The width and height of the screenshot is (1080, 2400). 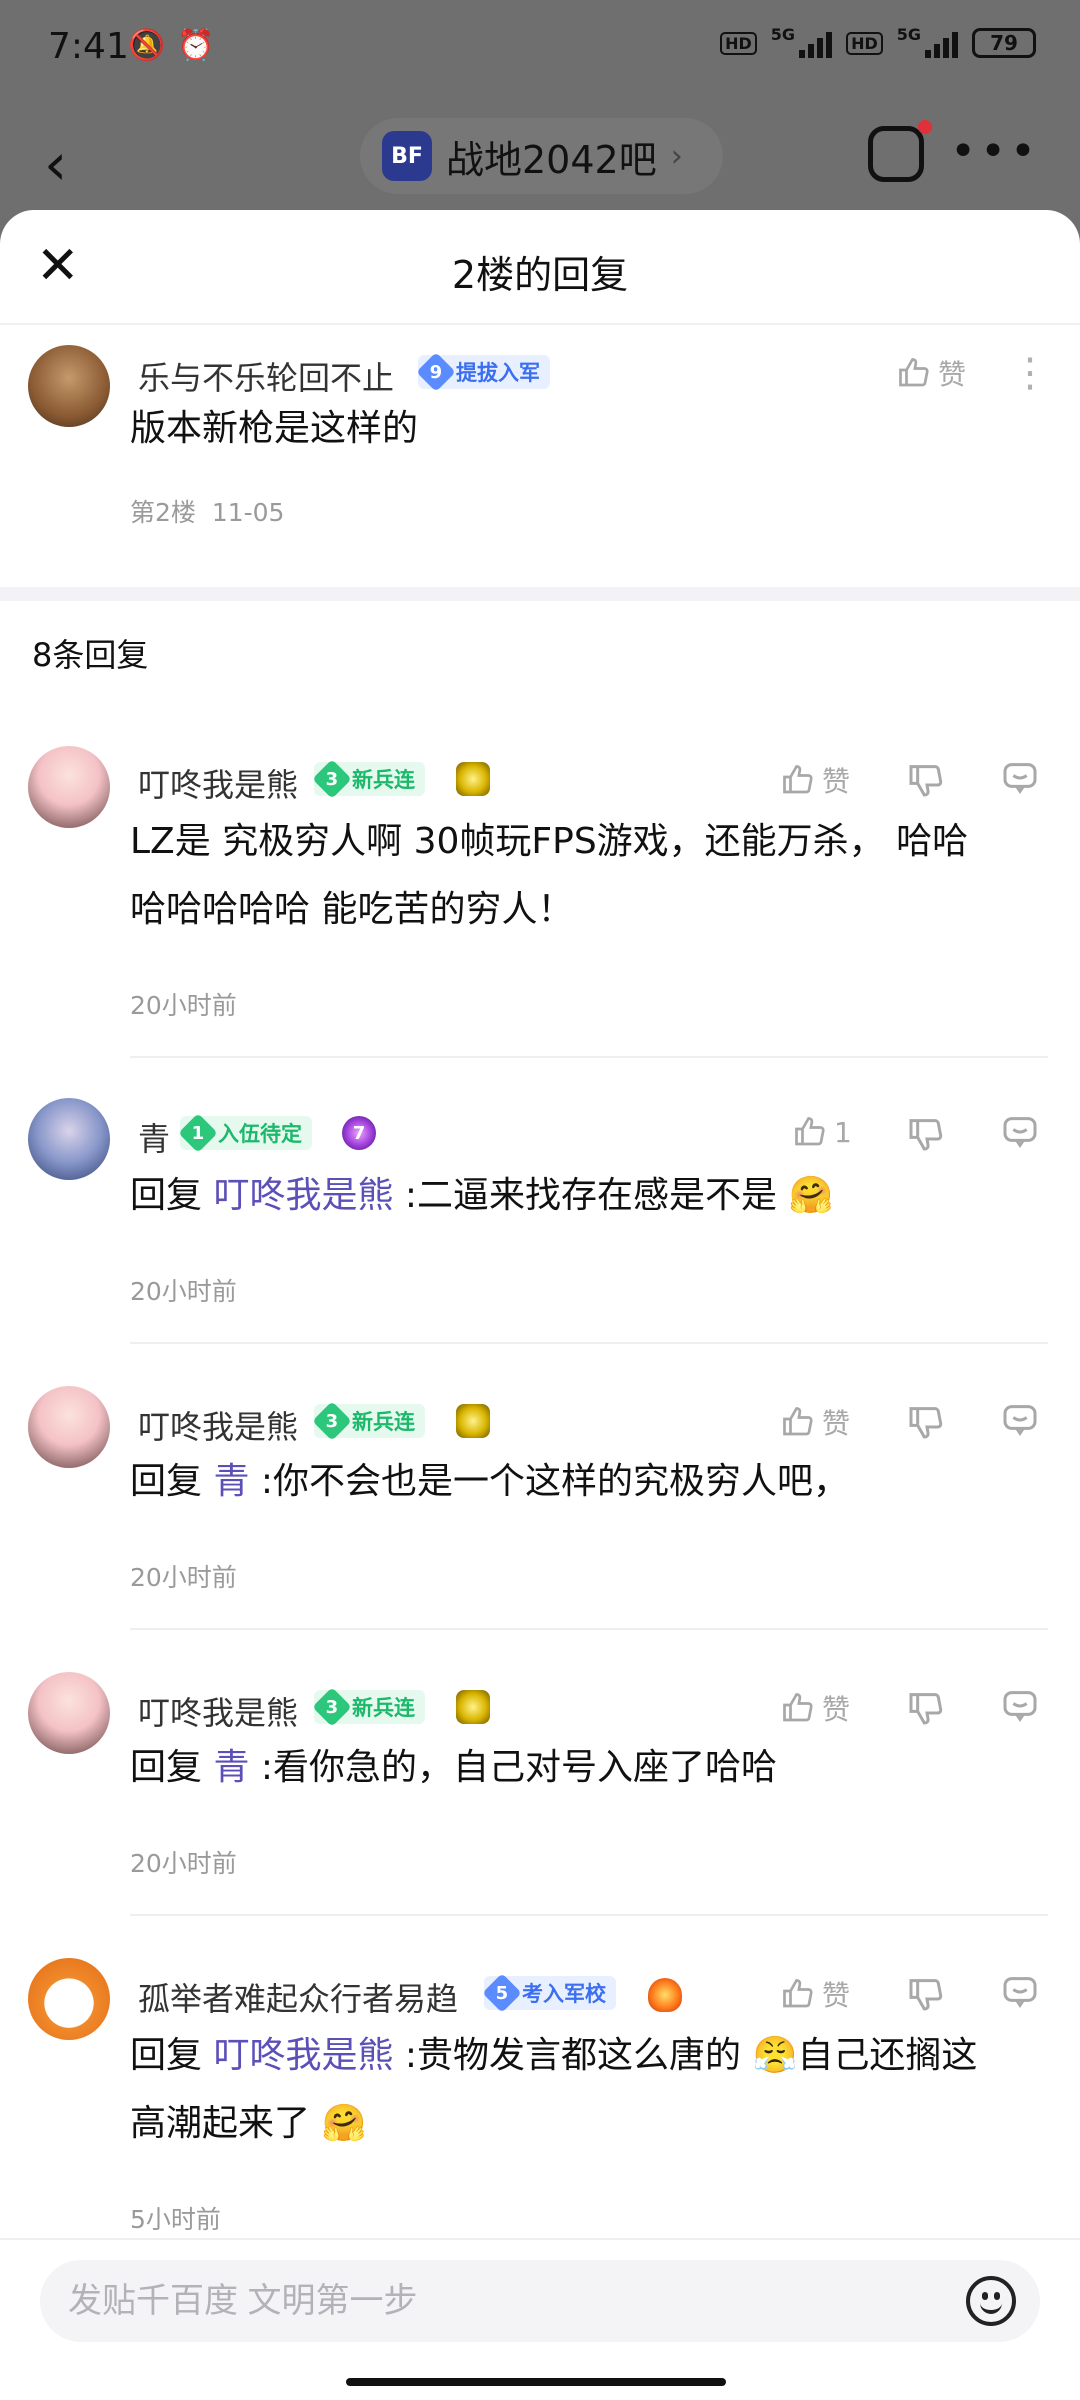 What do you see at coordinates (498, 373) in the screenshot?
I see `level-badge-title: 提拔入军` at bounding box center [498, 373].